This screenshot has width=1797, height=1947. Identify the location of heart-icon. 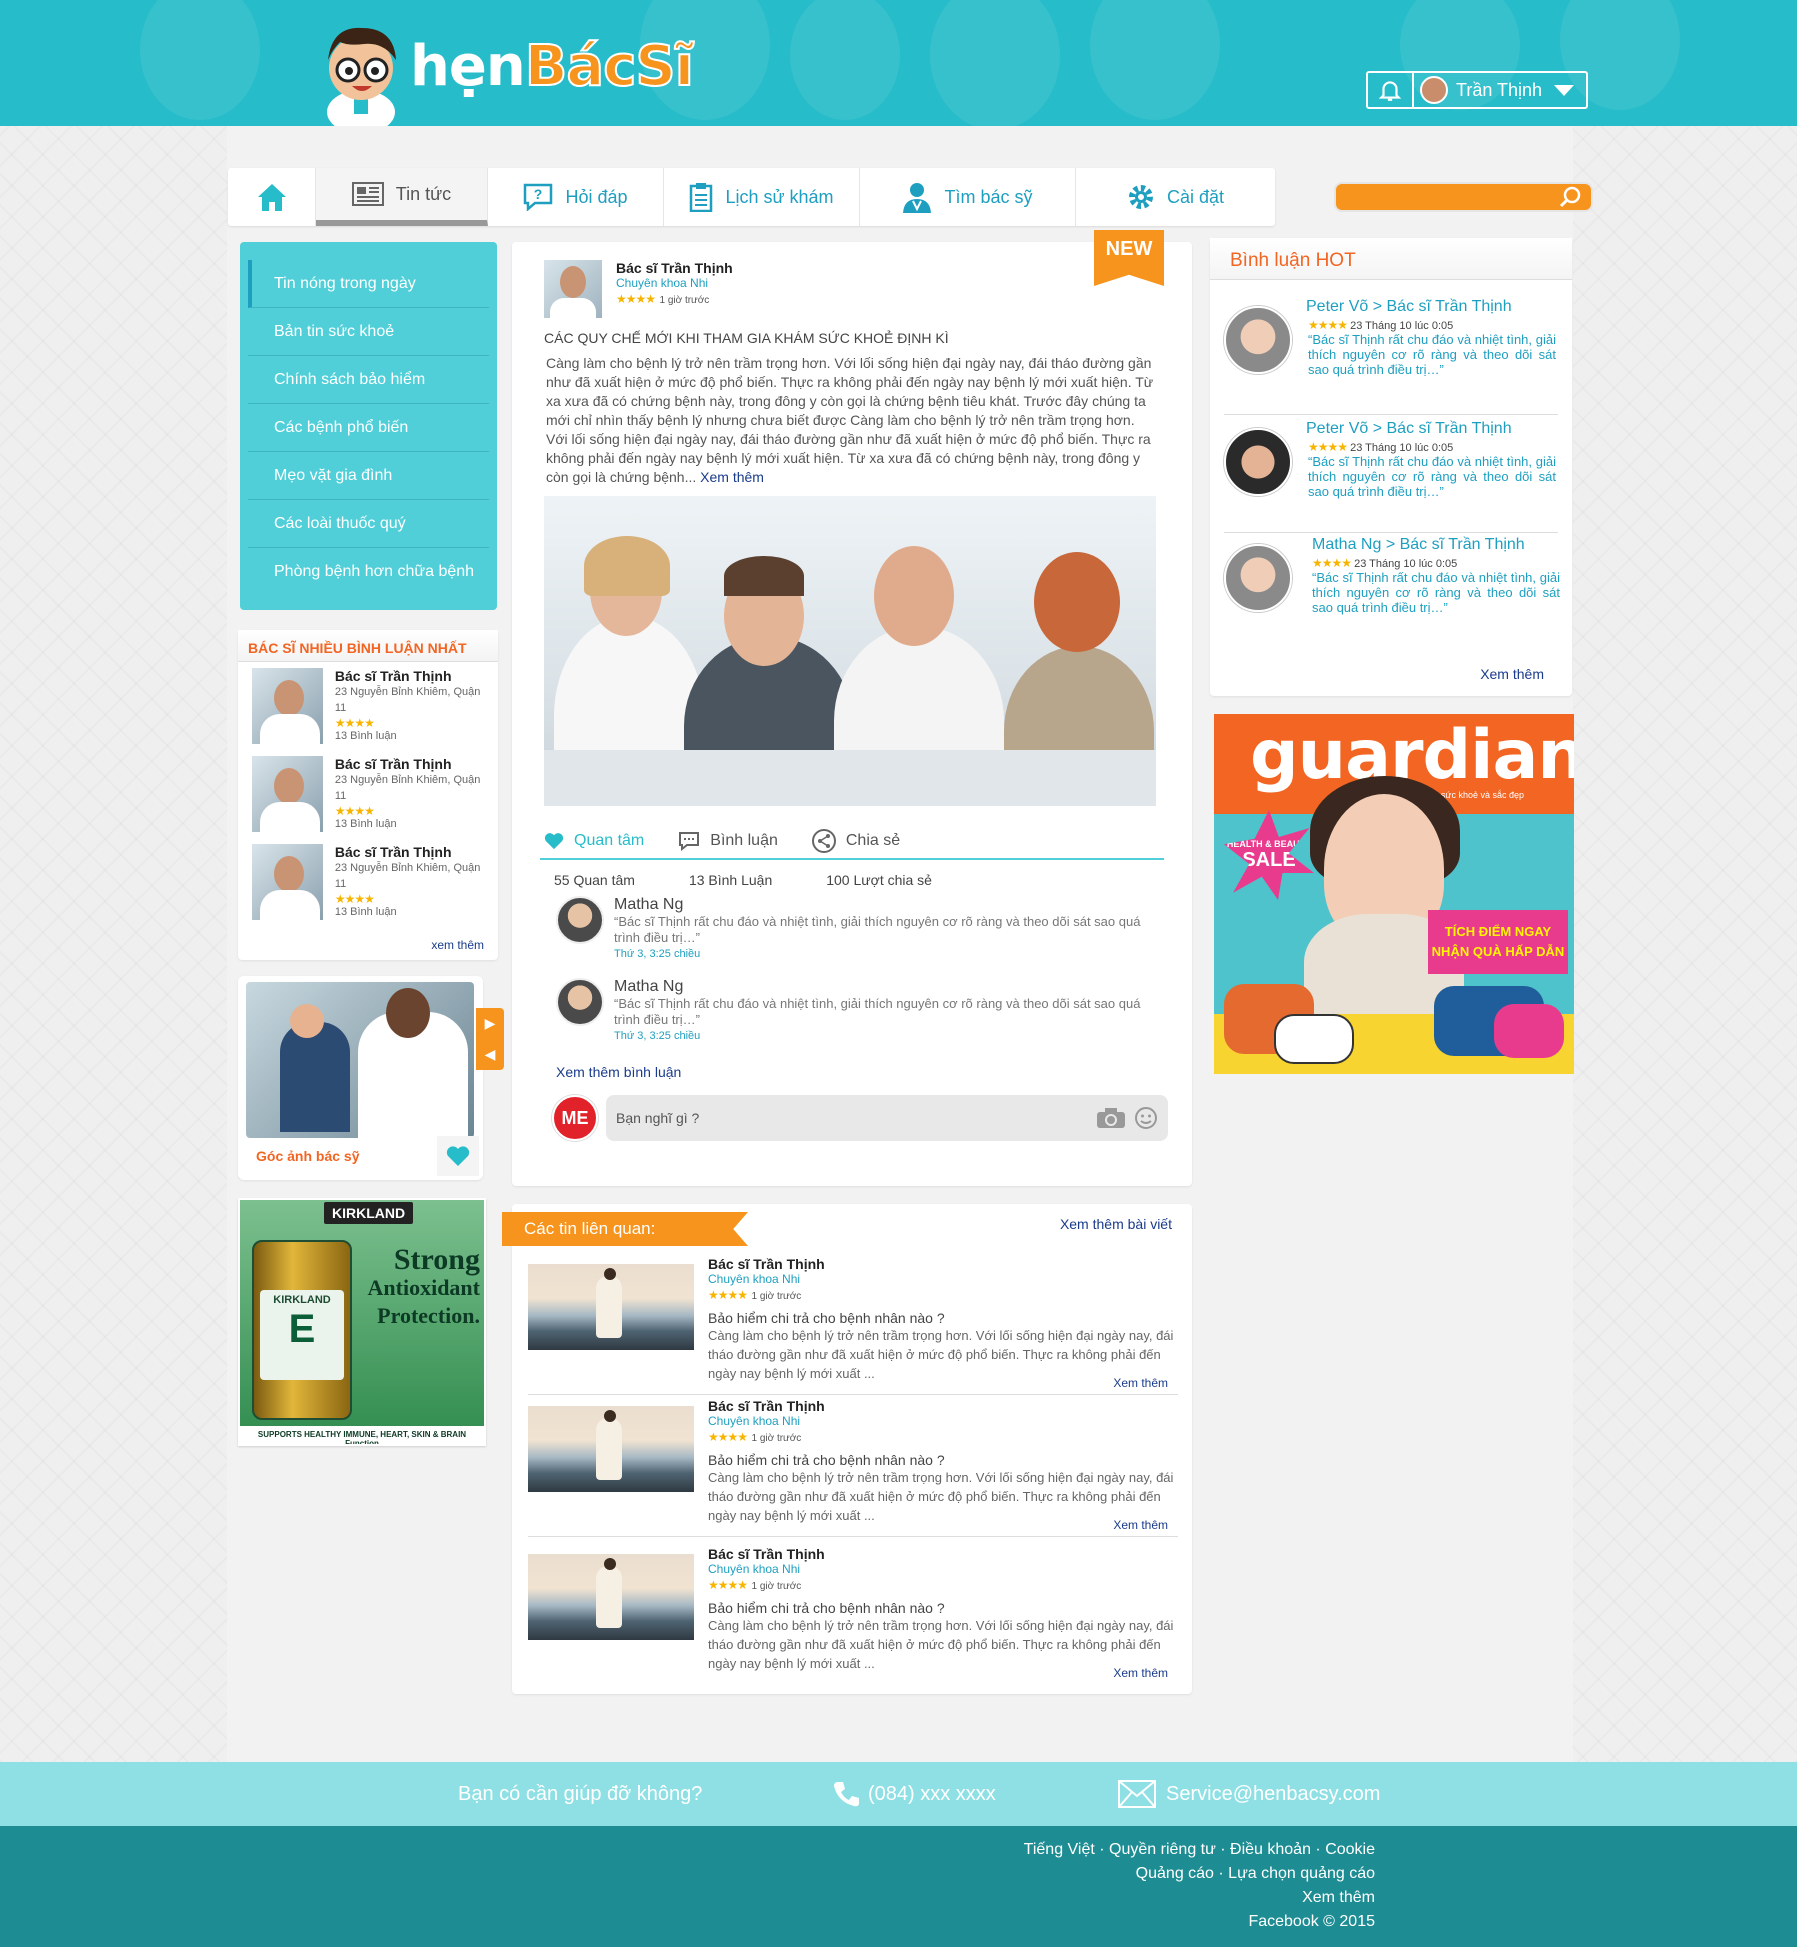
(458, 1156).